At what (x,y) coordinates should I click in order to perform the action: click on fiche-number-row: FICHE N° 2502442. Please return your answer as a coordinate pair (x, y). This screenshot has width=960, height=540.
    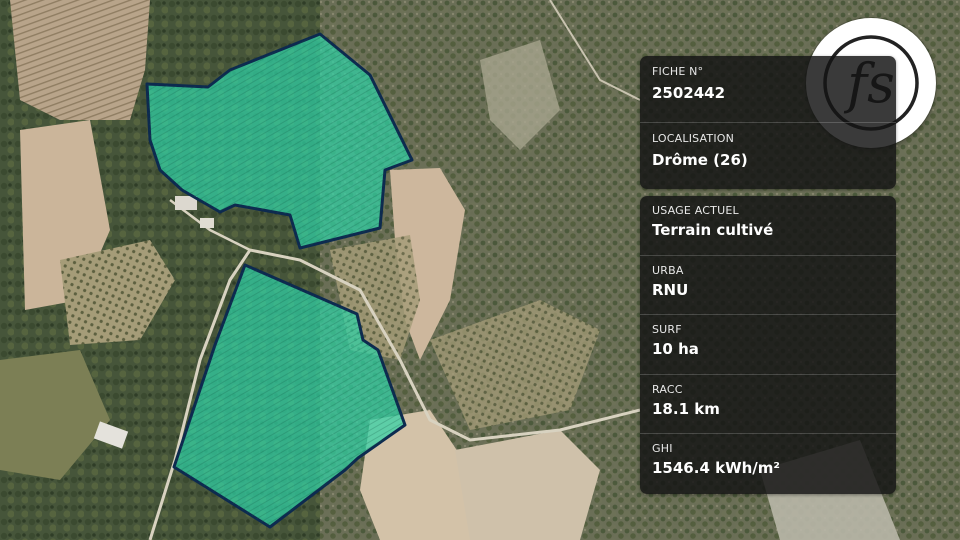
    Looking at the image, I should click on (768, 89).